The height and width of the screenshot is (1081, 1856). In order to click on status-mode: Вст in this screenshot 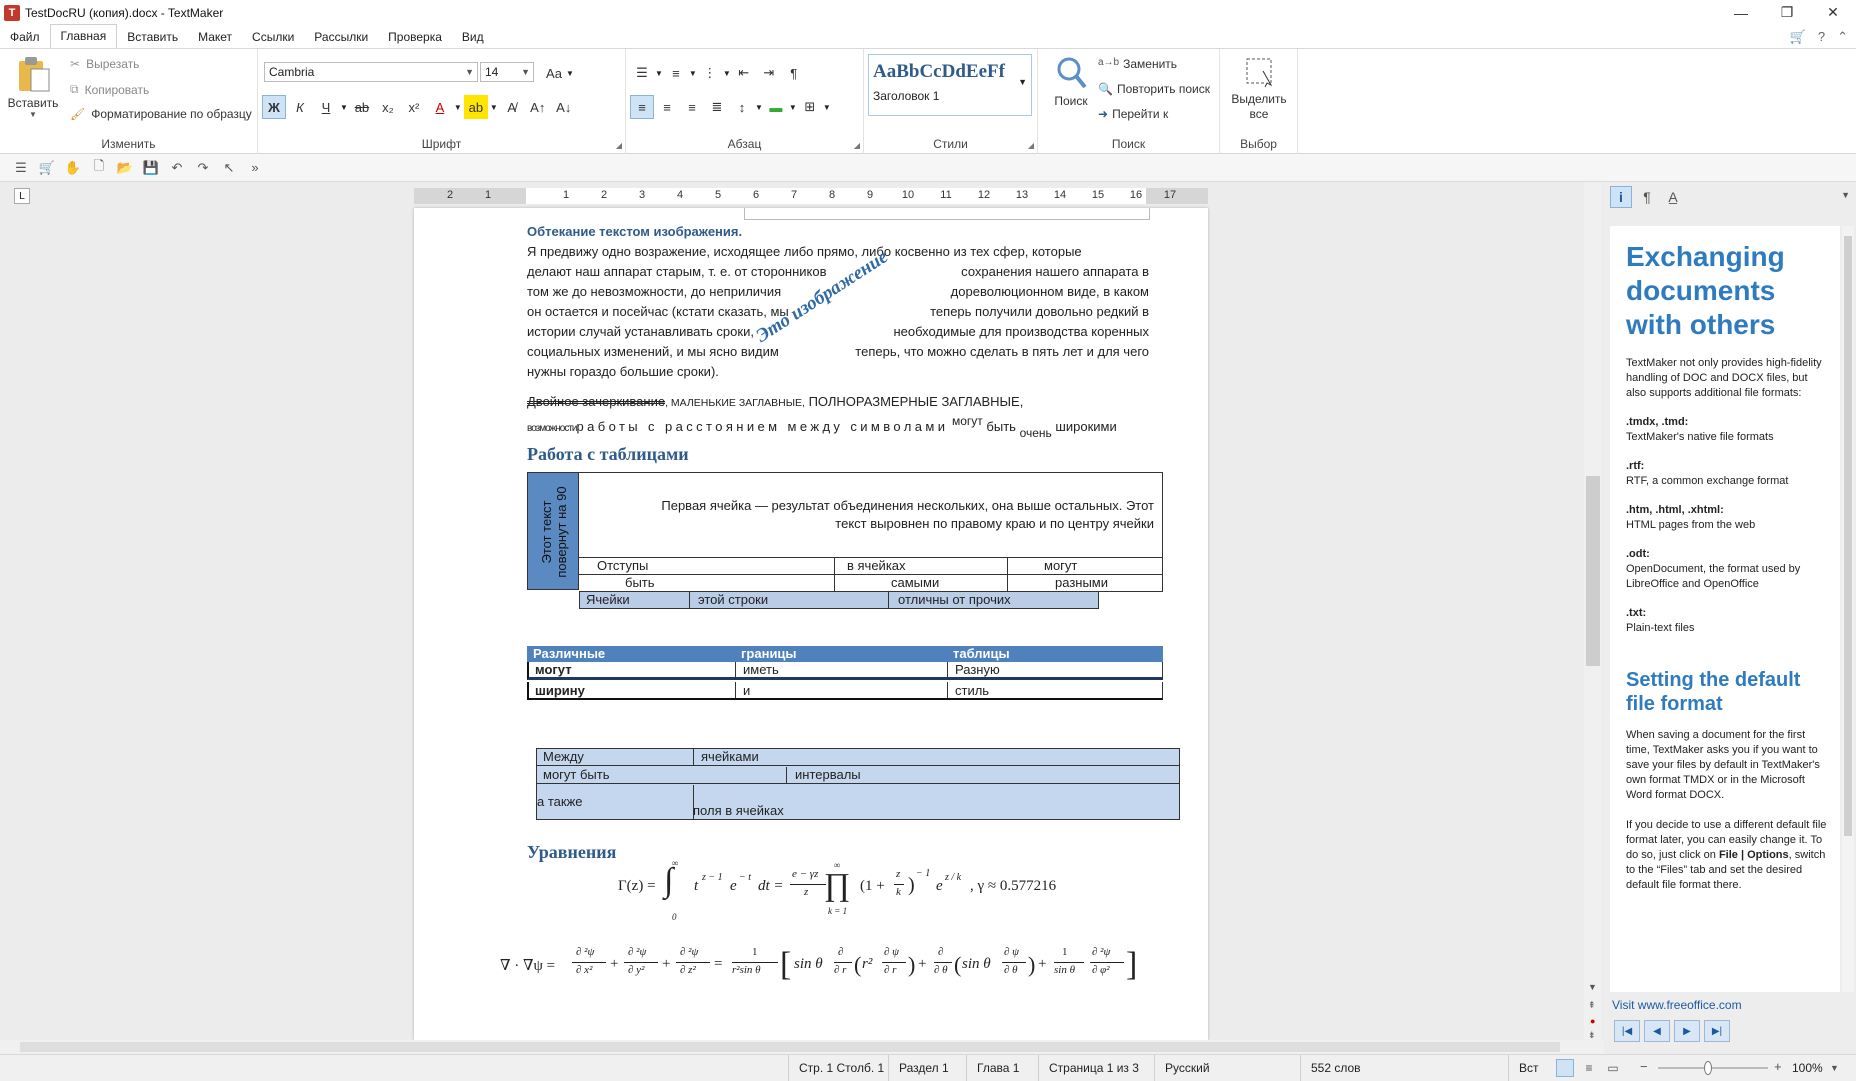, I will do `click(1533, 1068)`.